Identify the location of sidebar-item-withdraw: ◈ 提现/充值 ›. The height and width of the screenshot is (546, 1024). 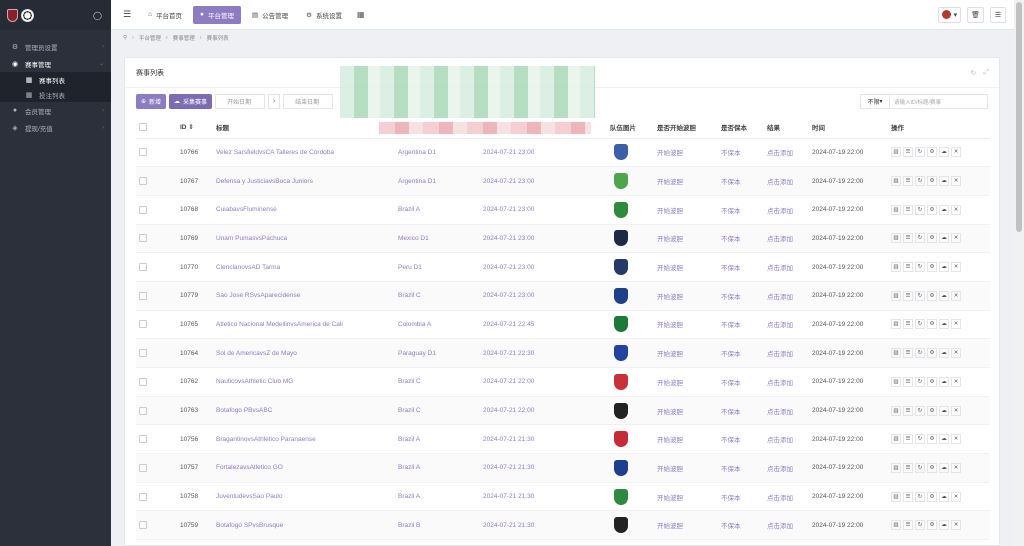
(55, 127).